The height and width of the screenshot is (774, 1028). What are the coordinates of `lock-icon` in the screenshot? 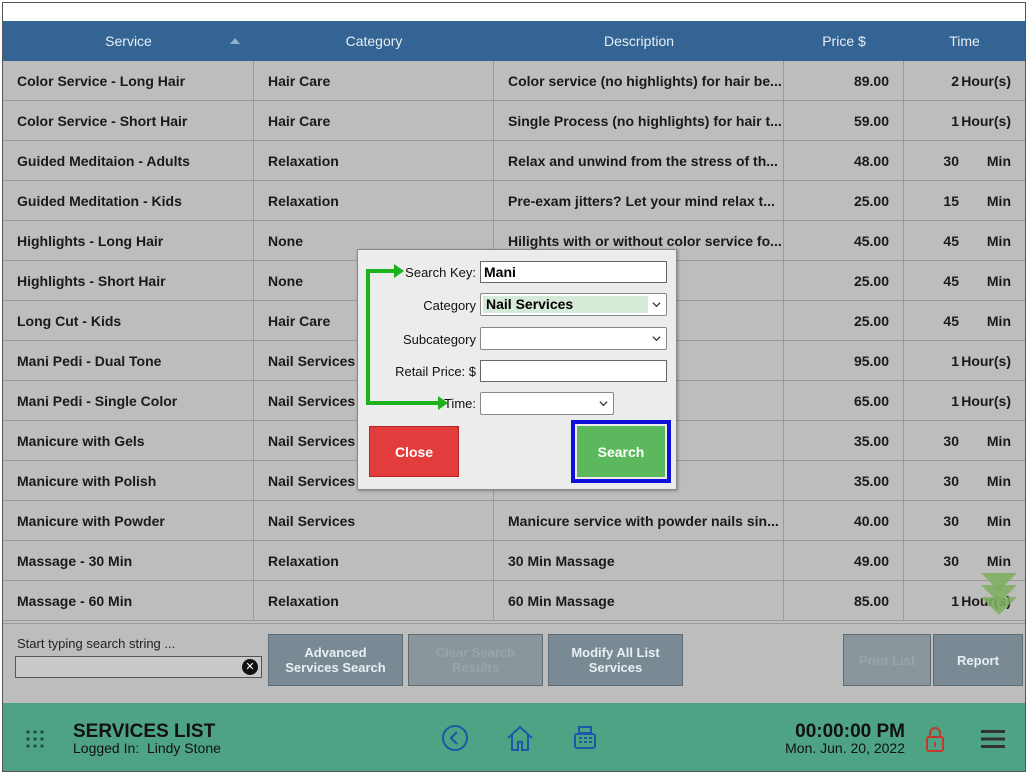 It's located at (935, 739).